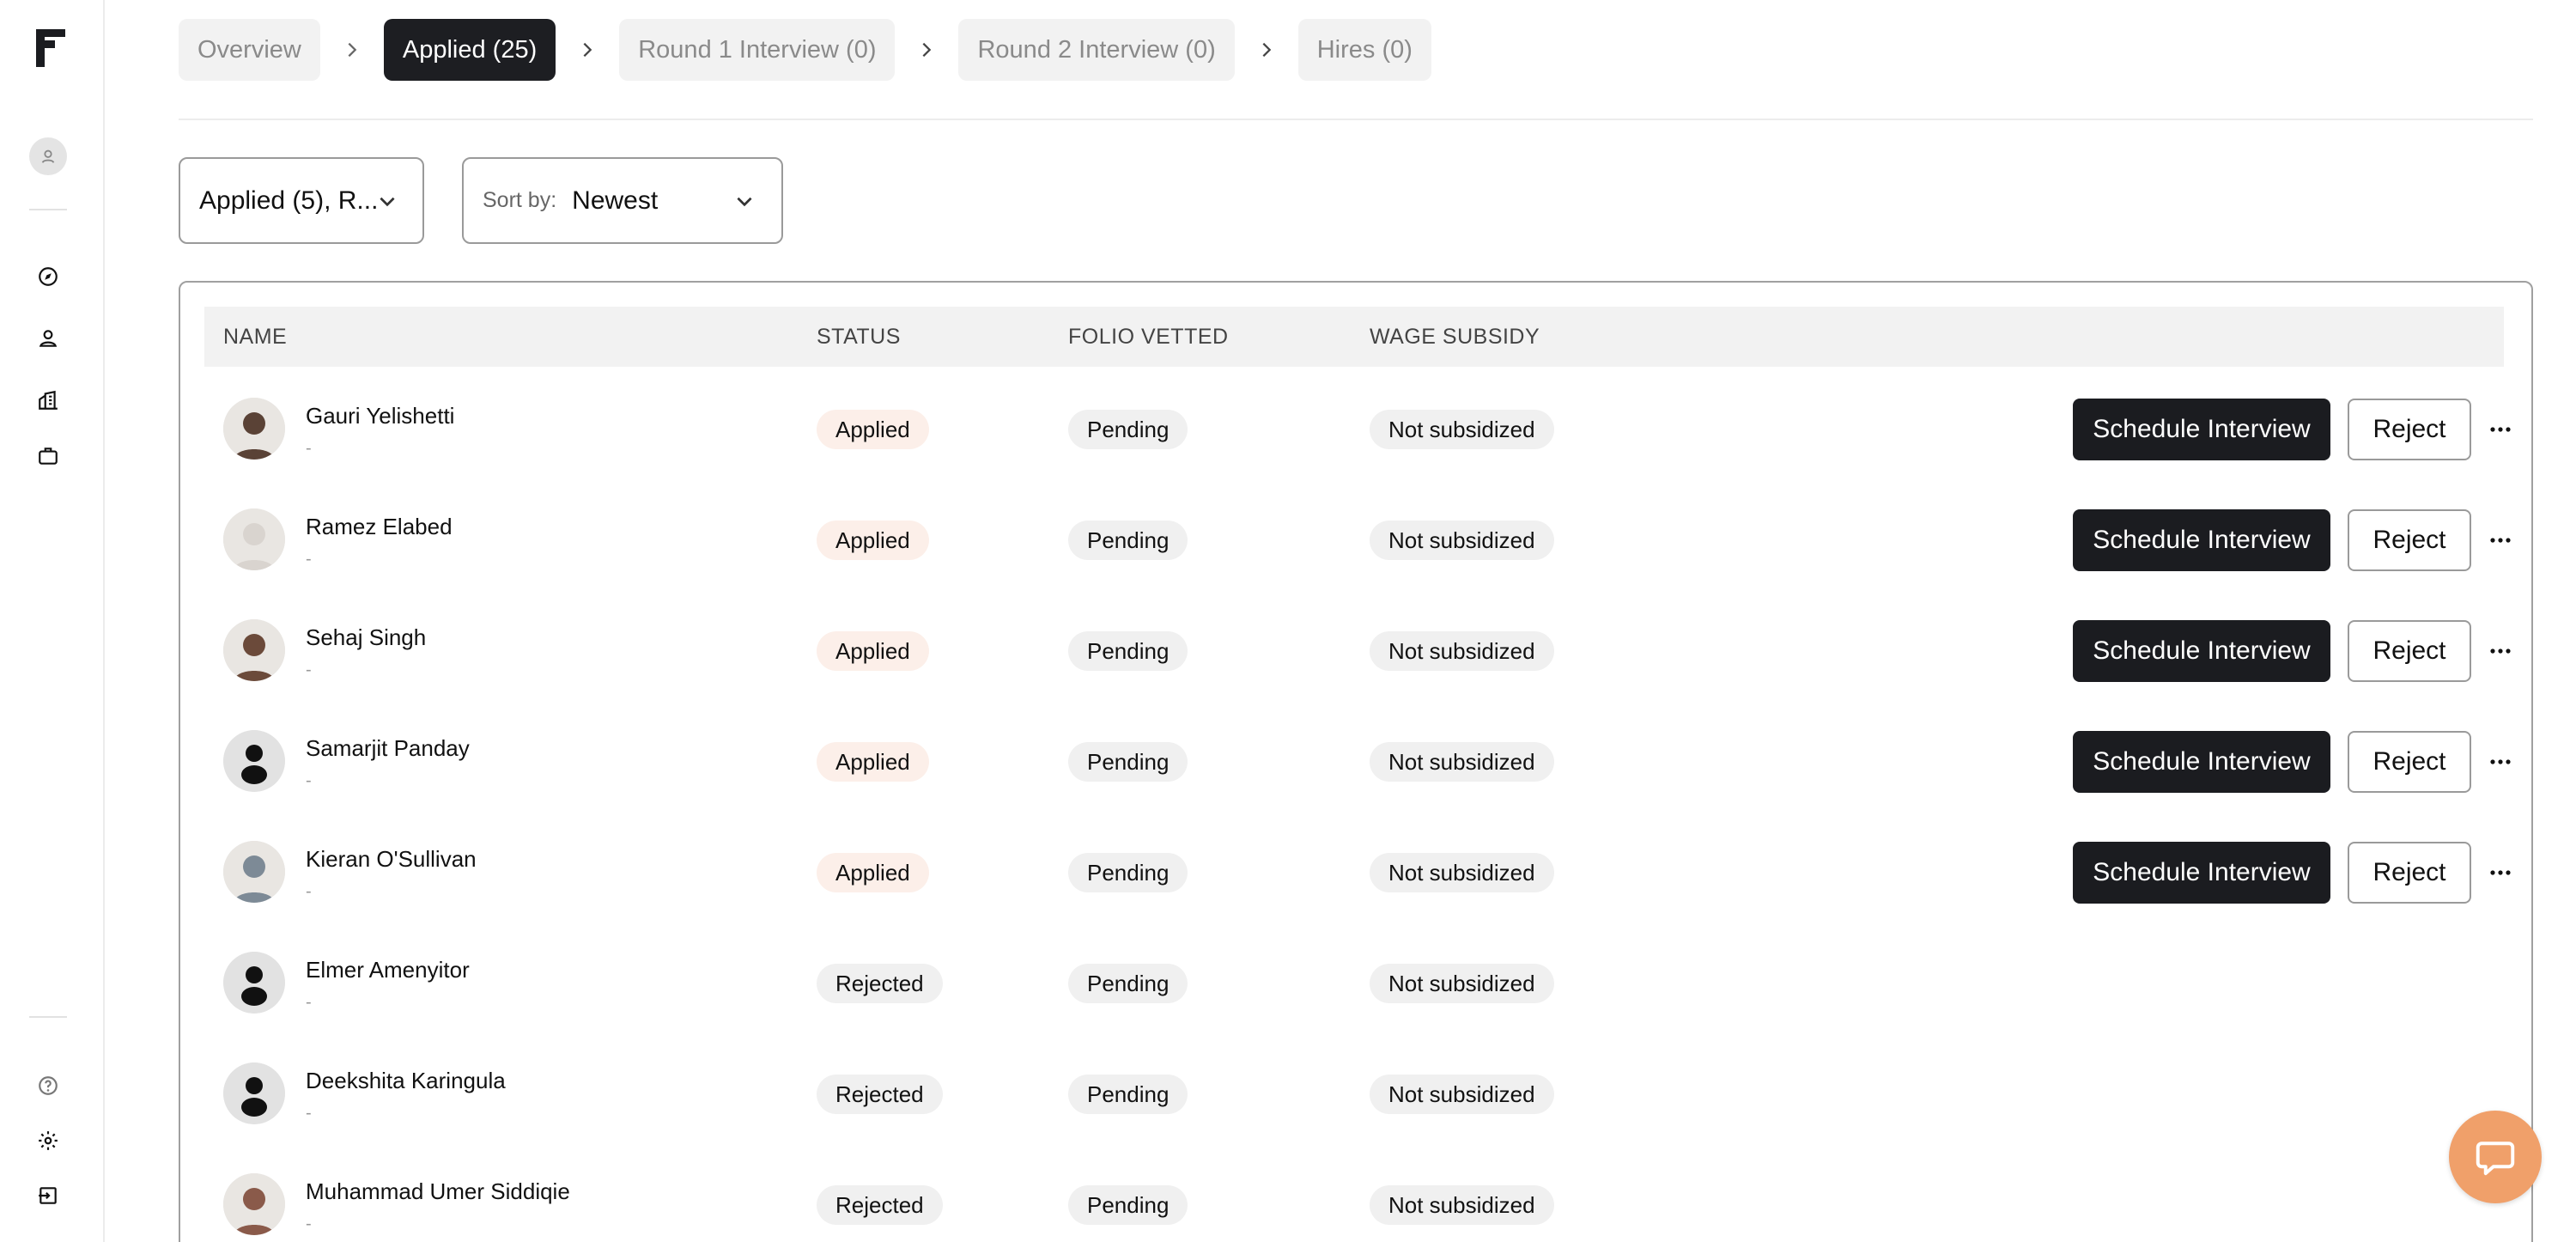  What do you see at coordinates (48, 1017) in the screenshot?
I see `sidebar-divider-bottom` at bounding box center [48, 1017].